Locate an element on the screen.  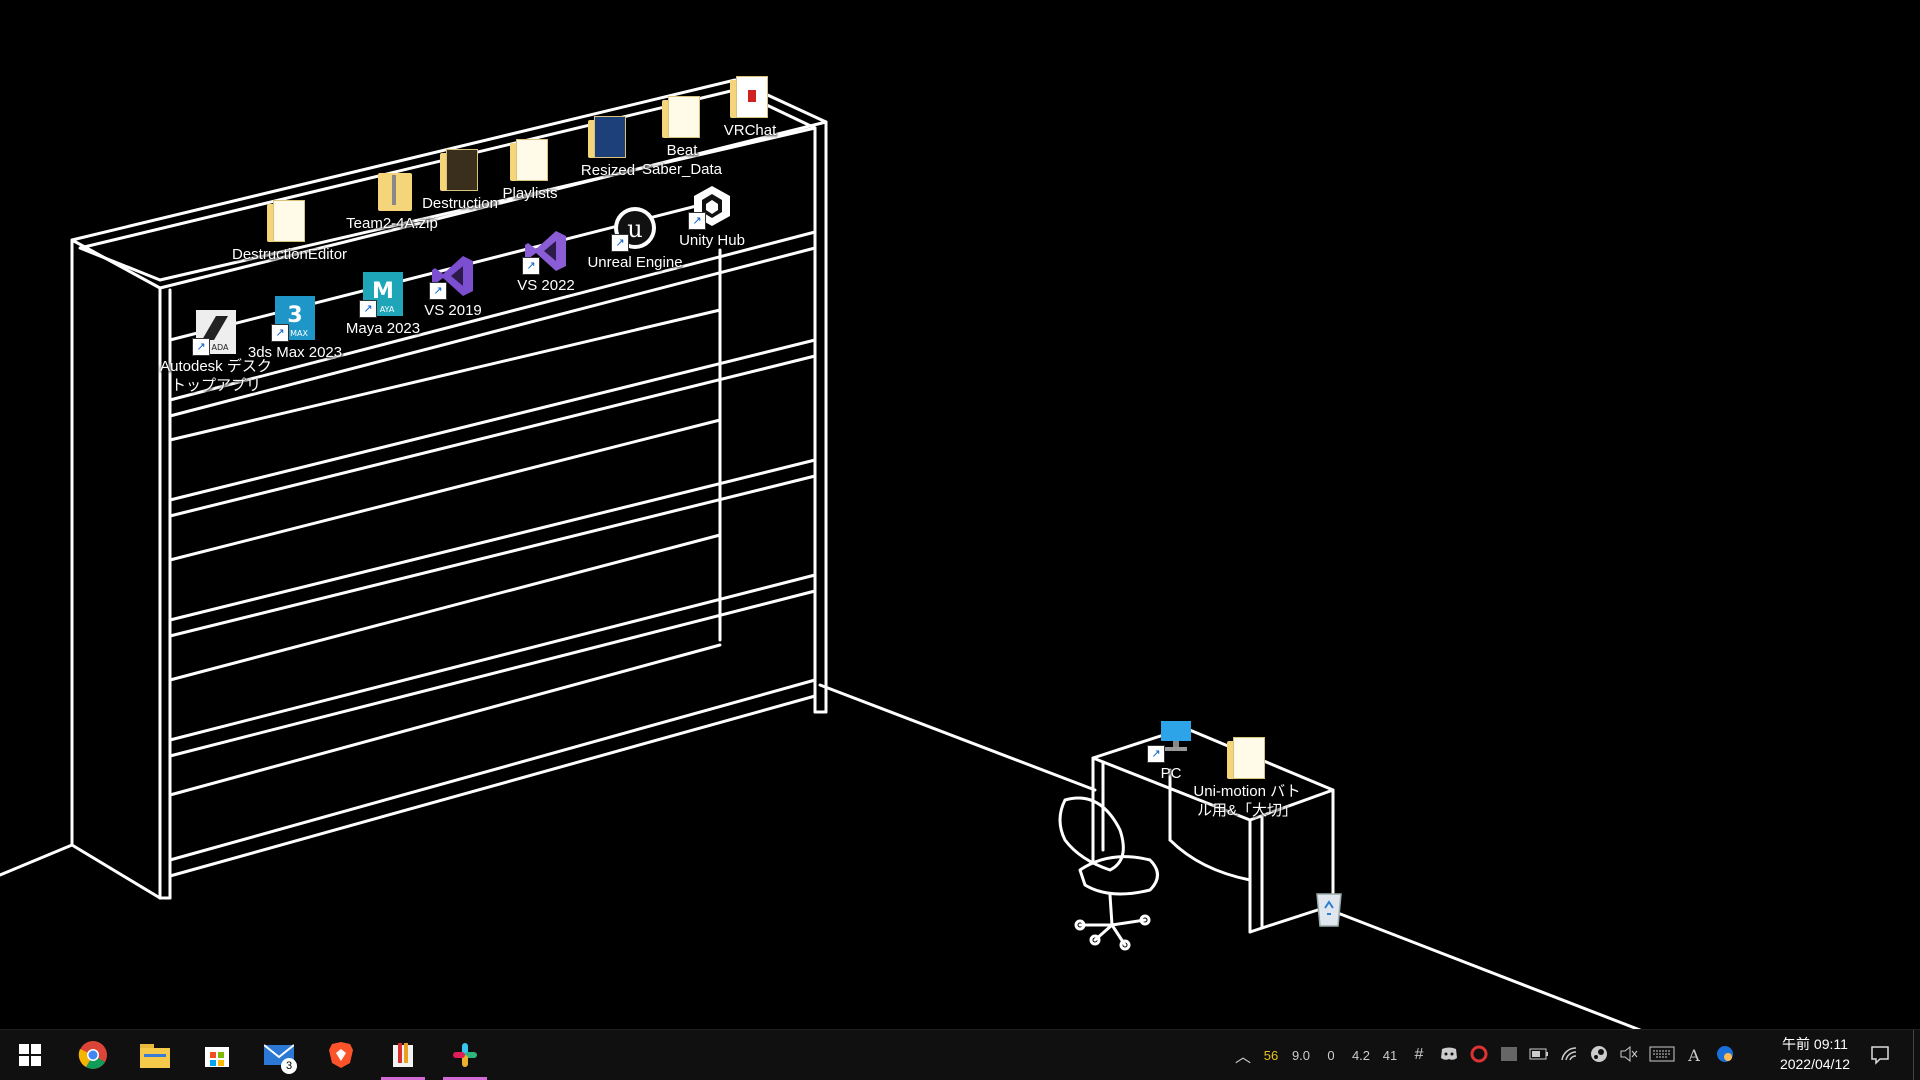
tray-stat-4: 41 is located at coordinates (1390, 1055).